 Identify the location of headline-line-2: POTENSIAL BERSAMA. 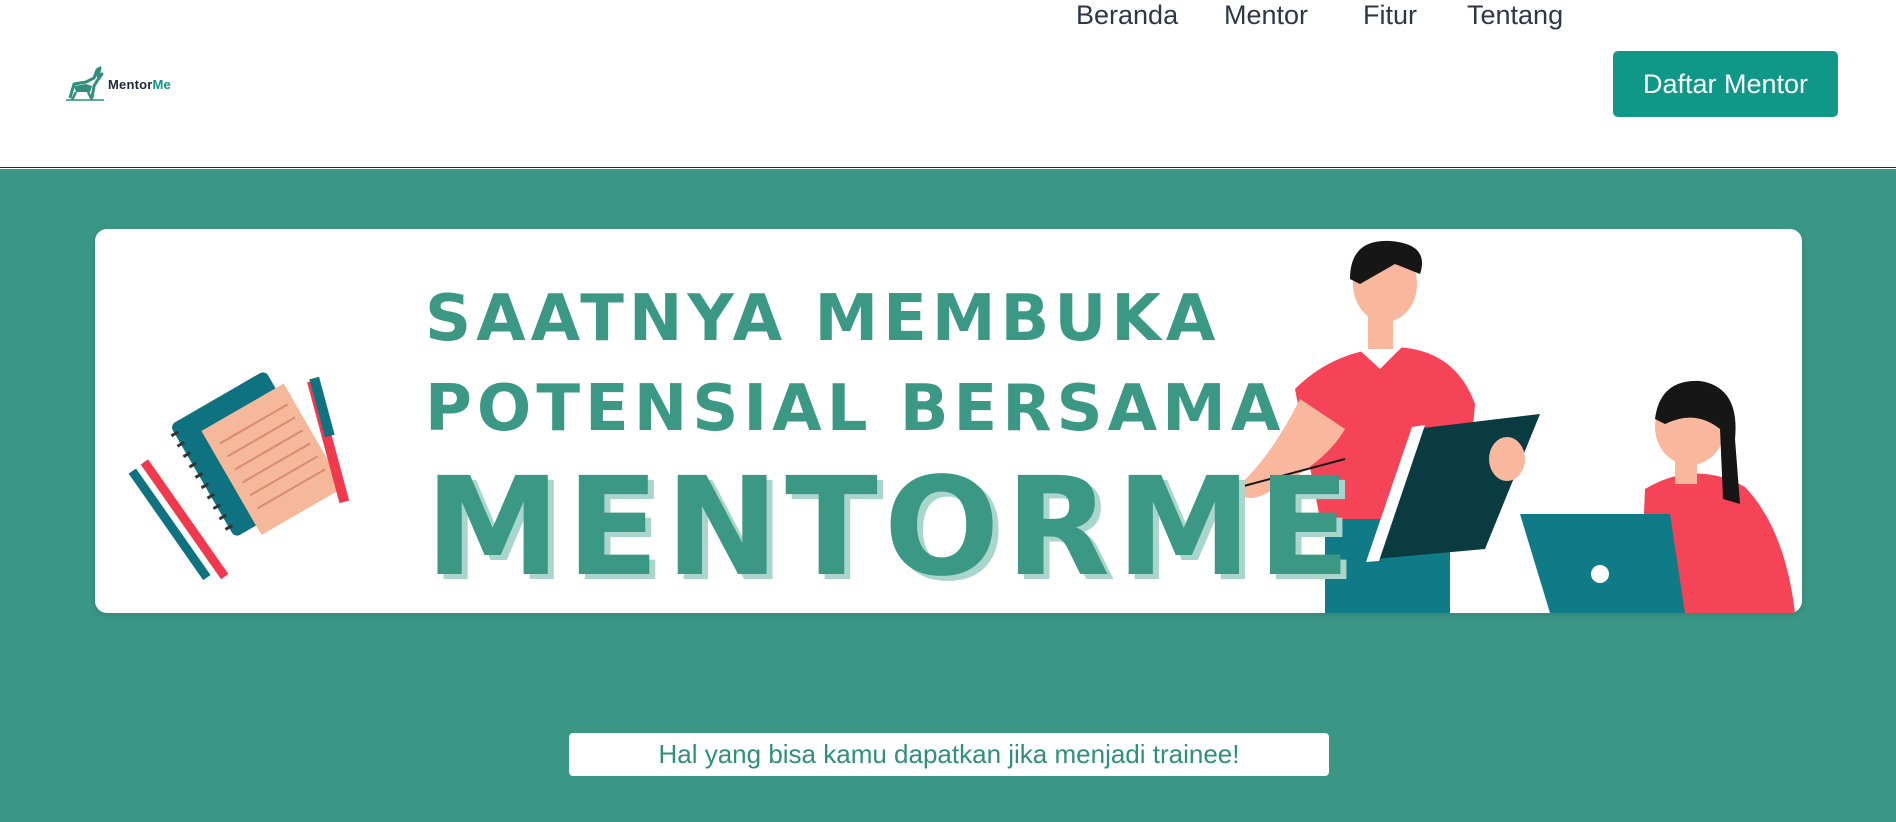
(855, 409).